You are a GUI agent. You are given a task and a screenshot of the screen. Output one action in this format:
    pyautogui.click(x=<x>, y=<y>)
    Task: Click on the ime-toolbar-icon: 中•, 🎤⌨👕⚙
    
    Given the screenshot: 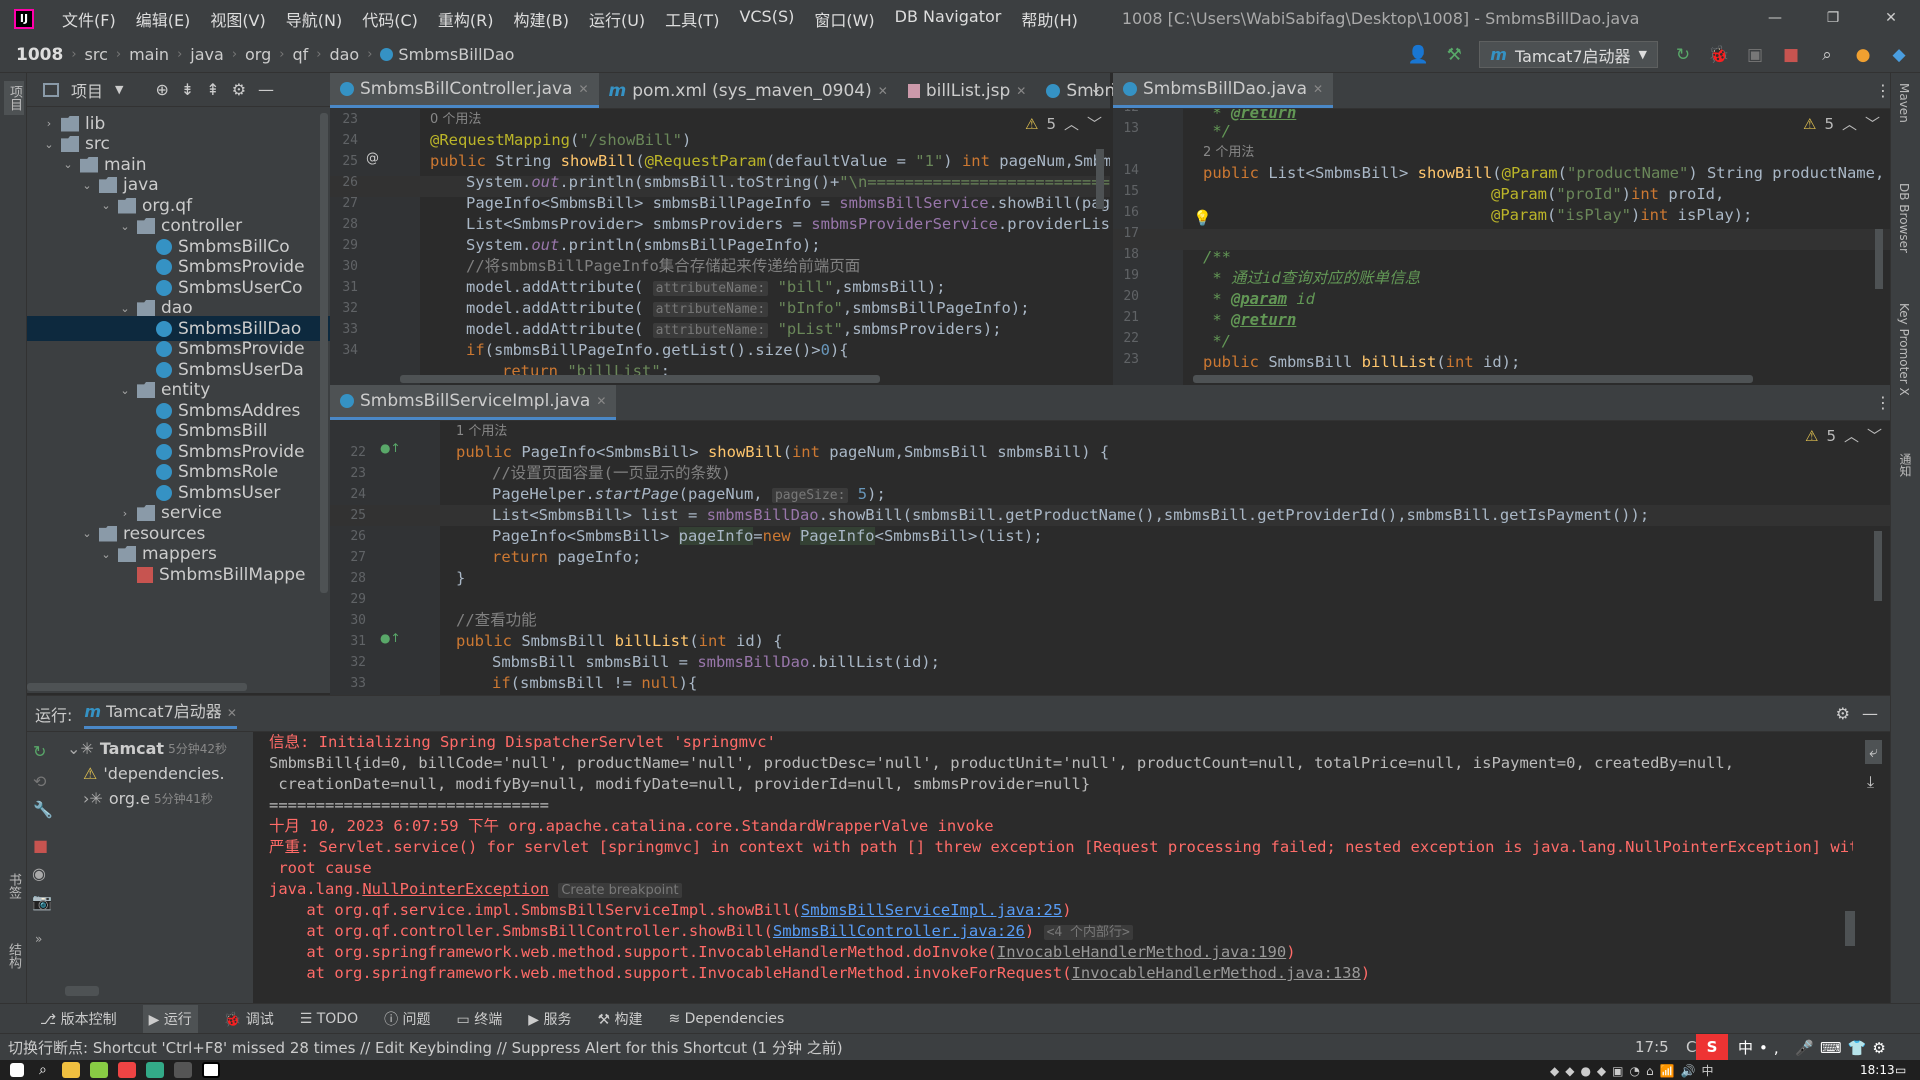 What is the action you would take?
    pyautogui.click(x=1815, y=1047)
    